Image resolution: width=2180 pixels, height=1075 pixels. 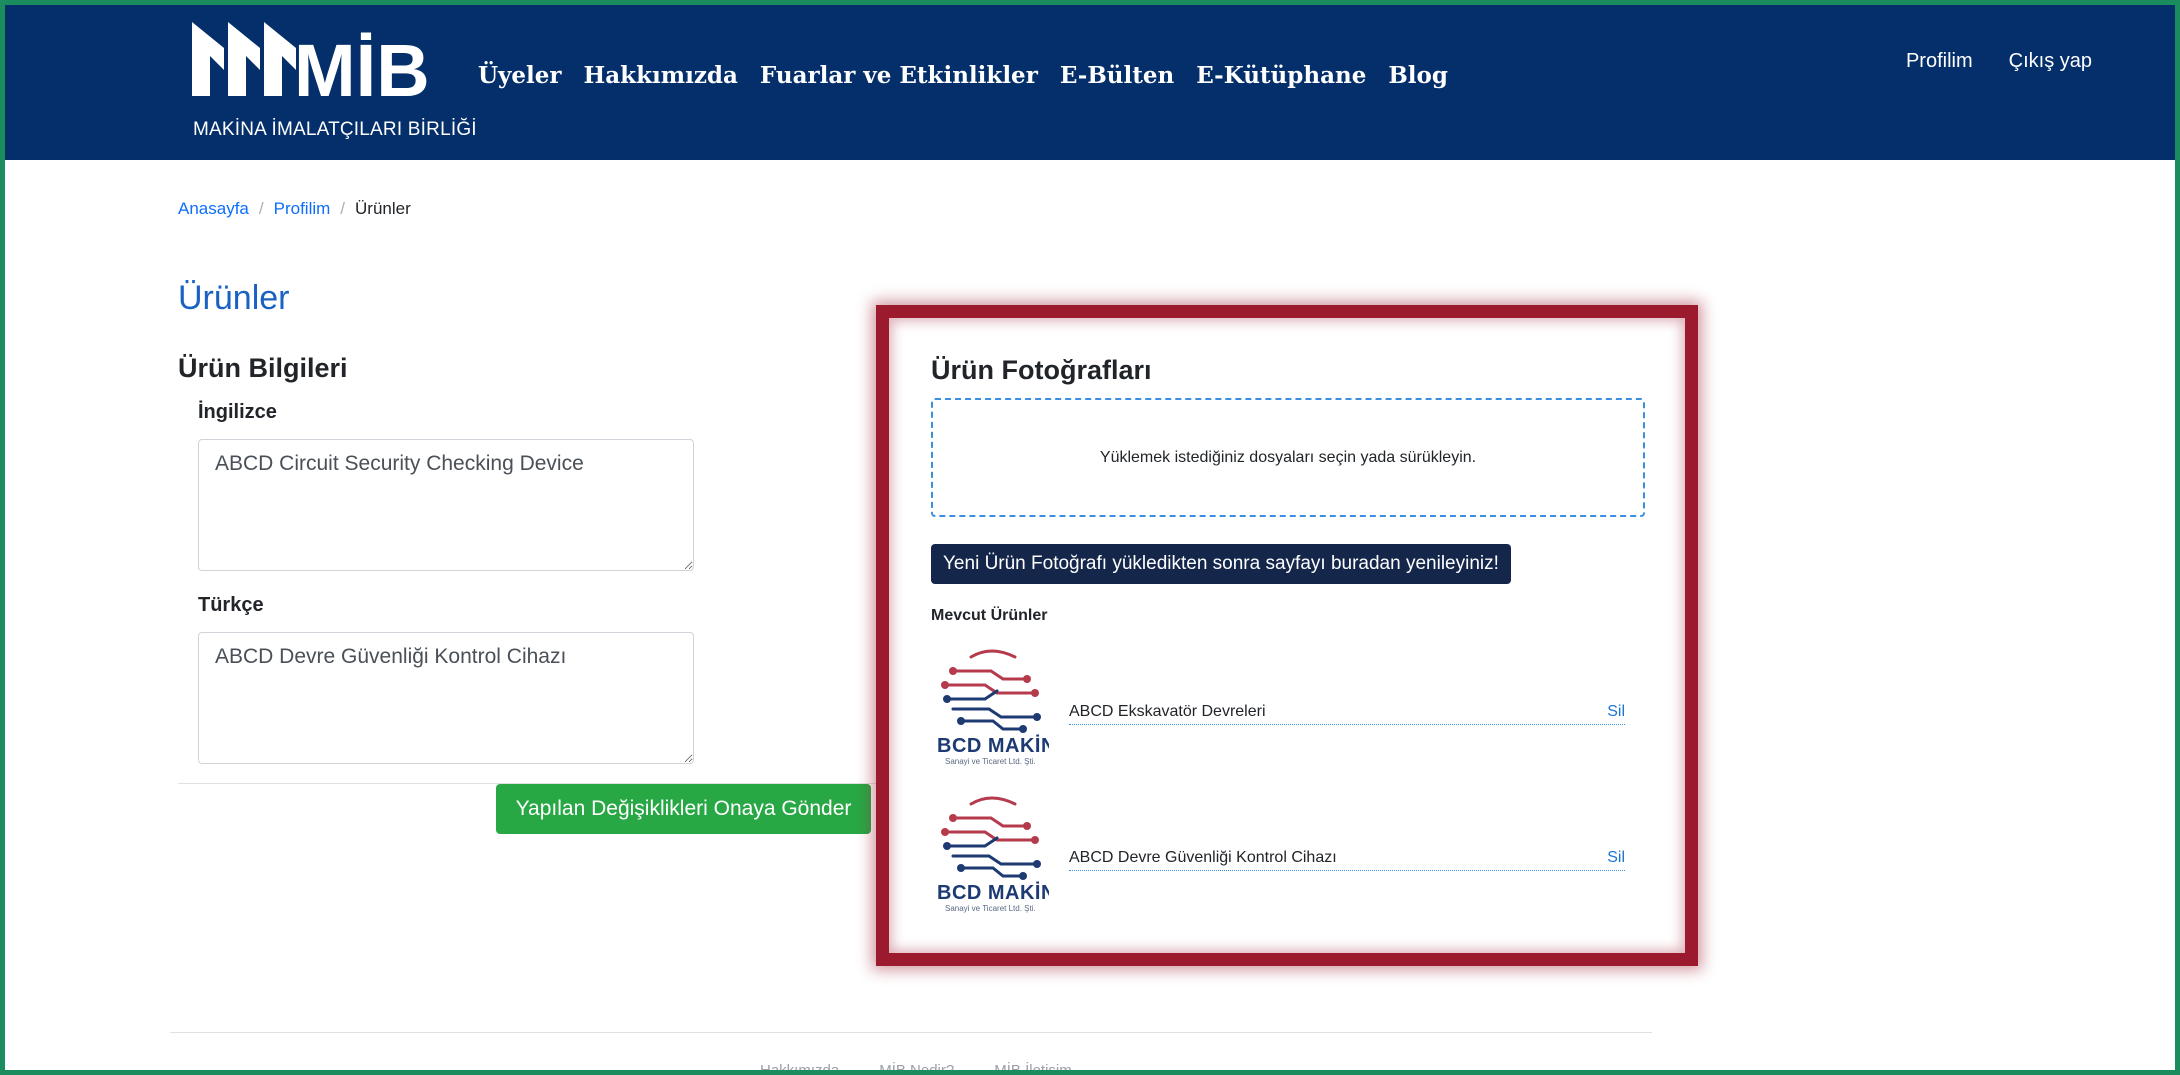 What do you see at coordinates (799, 1068) in the screenshot?
I see `footer-link-about: Hakkımızda` at bounding box center [799, 1068].